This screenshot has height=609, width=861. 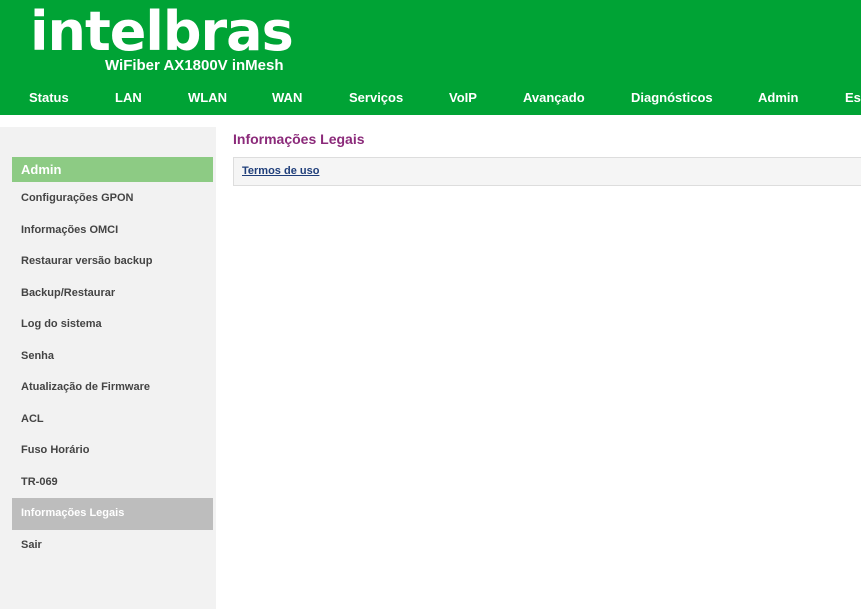 I want to click on nav-voip: VoIP, so click(x=463, y=98).